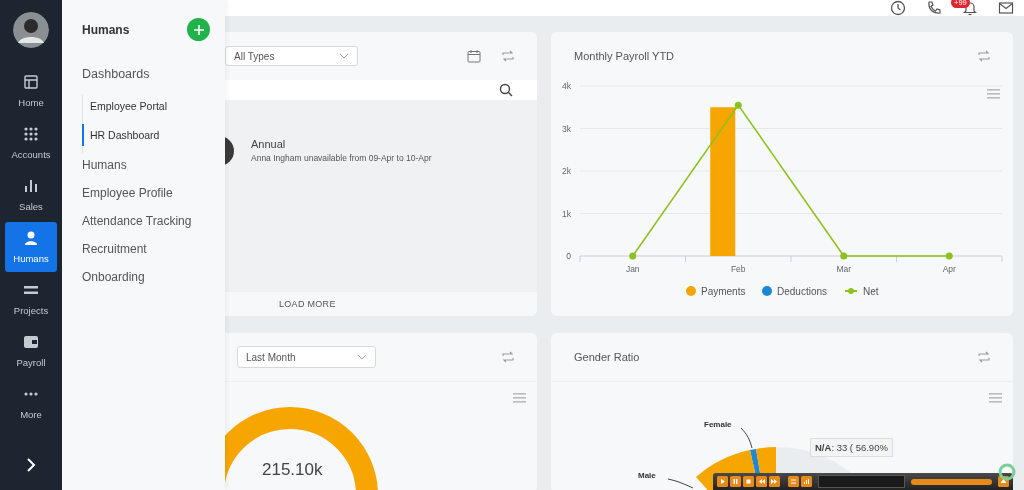 Image resolution: width=1024 pixels, height=490 pixels. I want to click on rail-nav-item: Accounts, so click(31, 143).